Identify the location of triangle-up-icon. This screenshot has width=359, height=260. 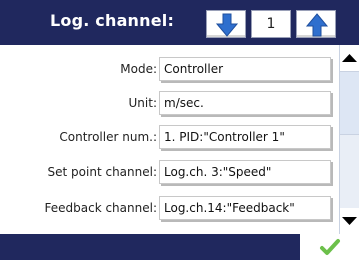
(349, 58).